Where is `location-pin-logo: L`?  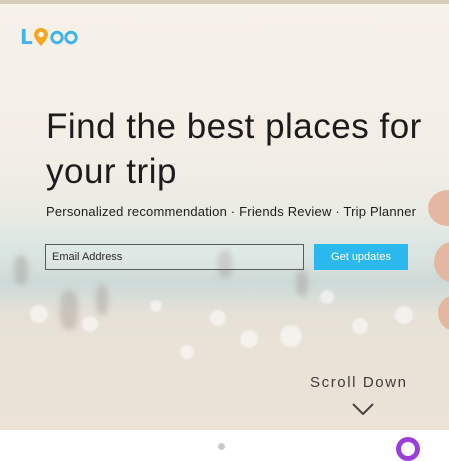
location-pin-logo: L is located at coordinates (49, 36).